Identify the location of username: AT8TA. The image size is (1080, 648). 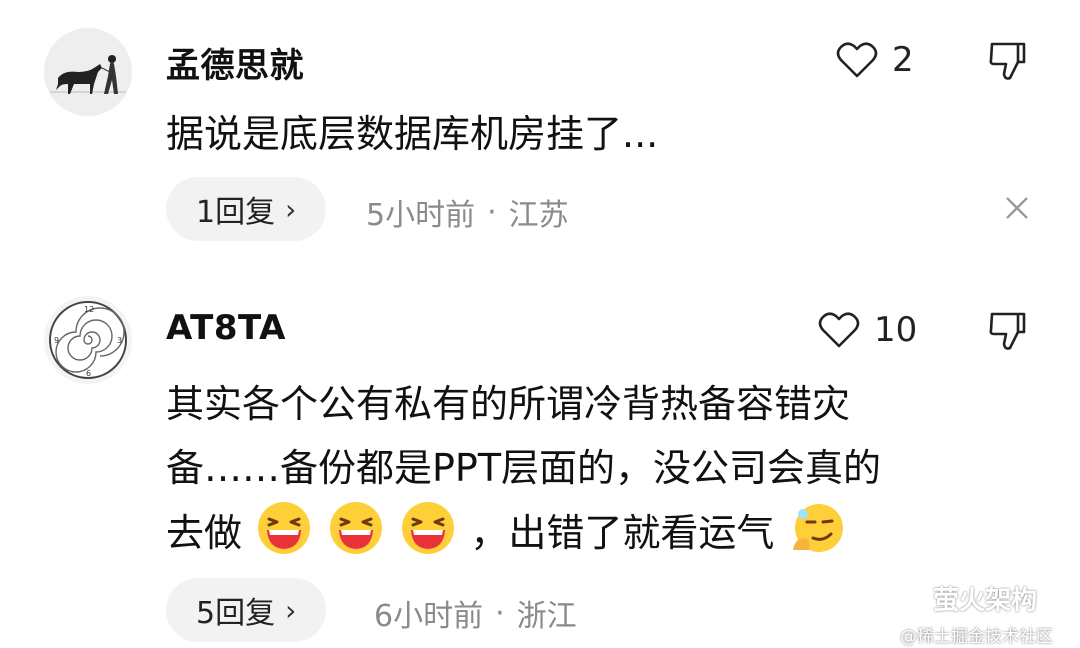
(226, 328).